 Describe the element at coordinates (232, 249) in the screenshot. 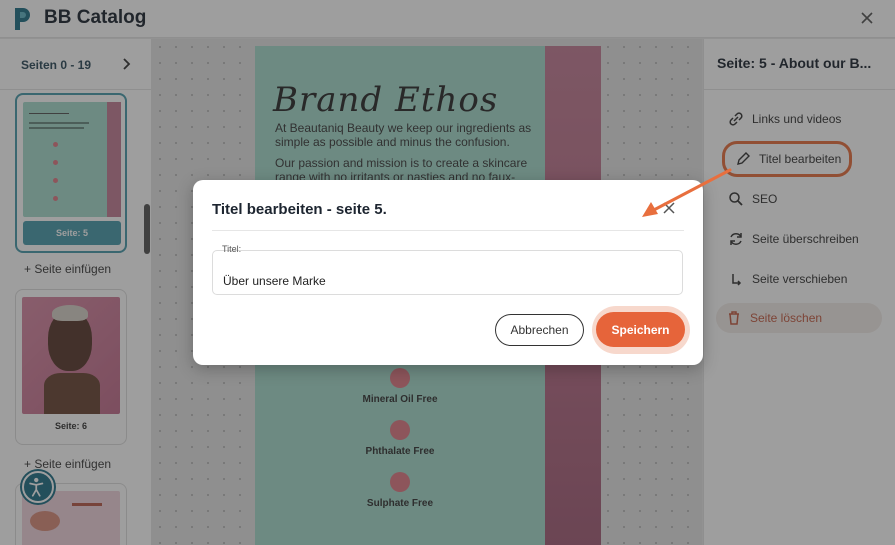

I see `title-field-label: Titel:` at that location.